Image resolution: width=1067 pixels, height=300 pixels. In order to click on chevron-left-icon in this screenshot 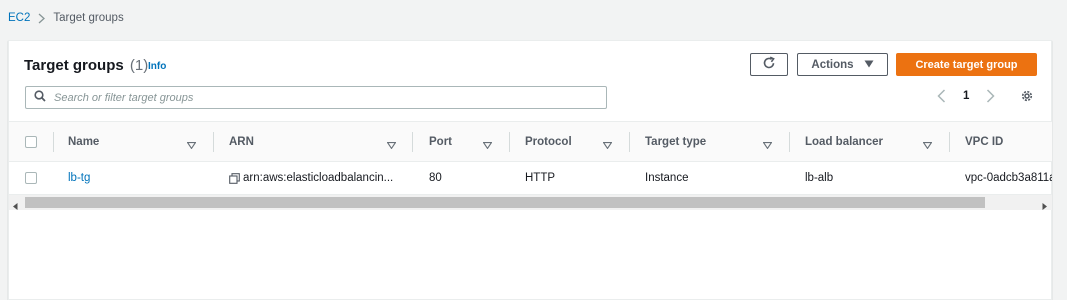, I will do `click(941, 96)`.